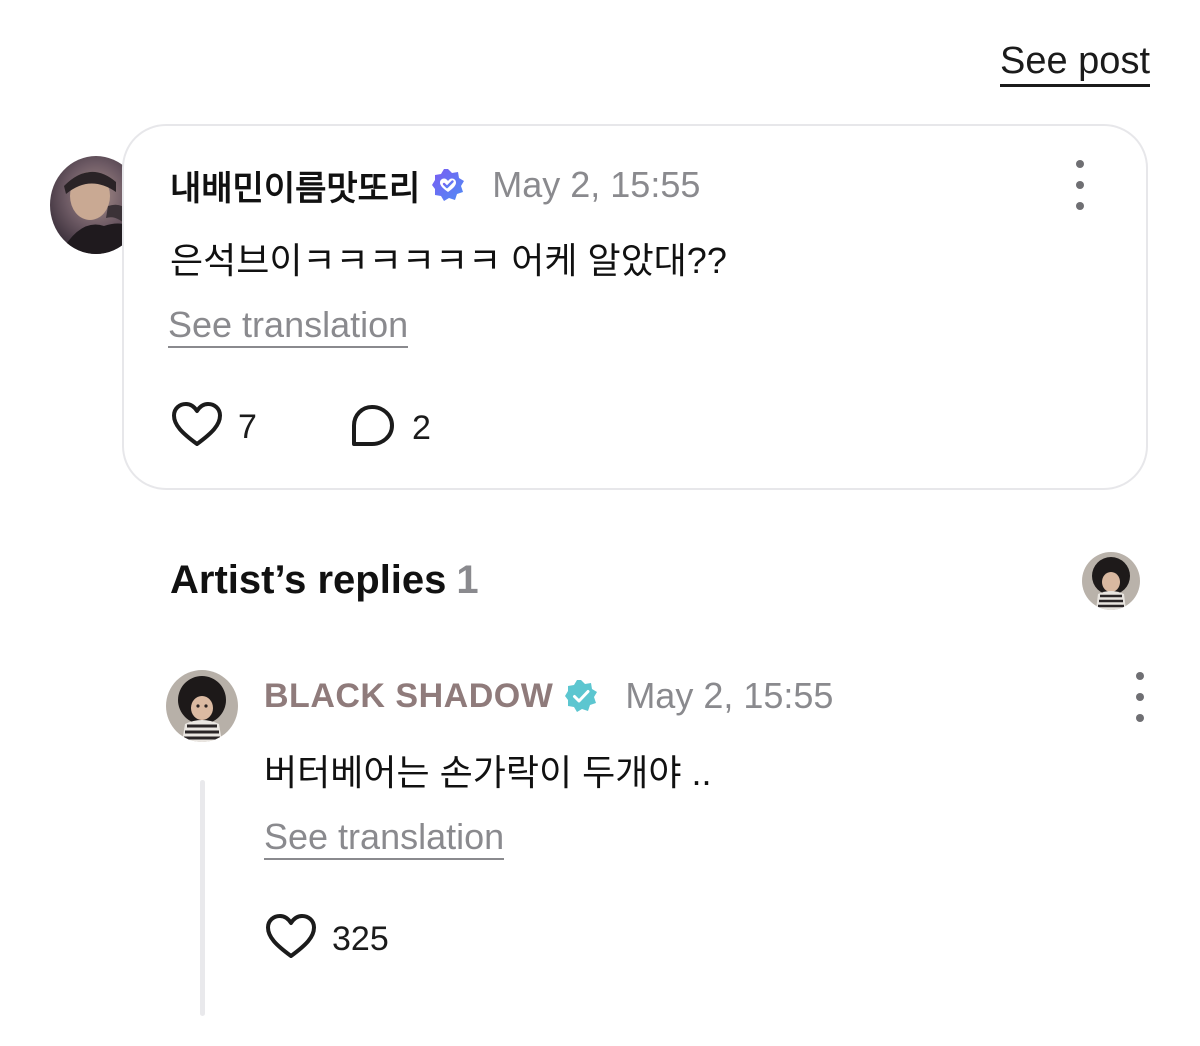  What do you see at coordinates (326, 939) in the screenshot?
I see `reply-like-button: 325` at bounding box center [326, 939].